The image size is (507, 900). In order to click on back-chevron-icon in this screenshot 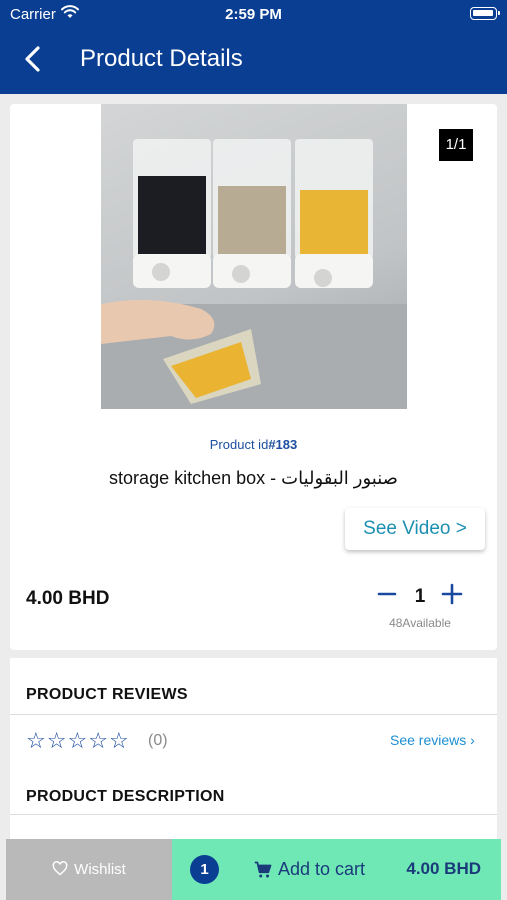, I will do `click(33, 59)`.